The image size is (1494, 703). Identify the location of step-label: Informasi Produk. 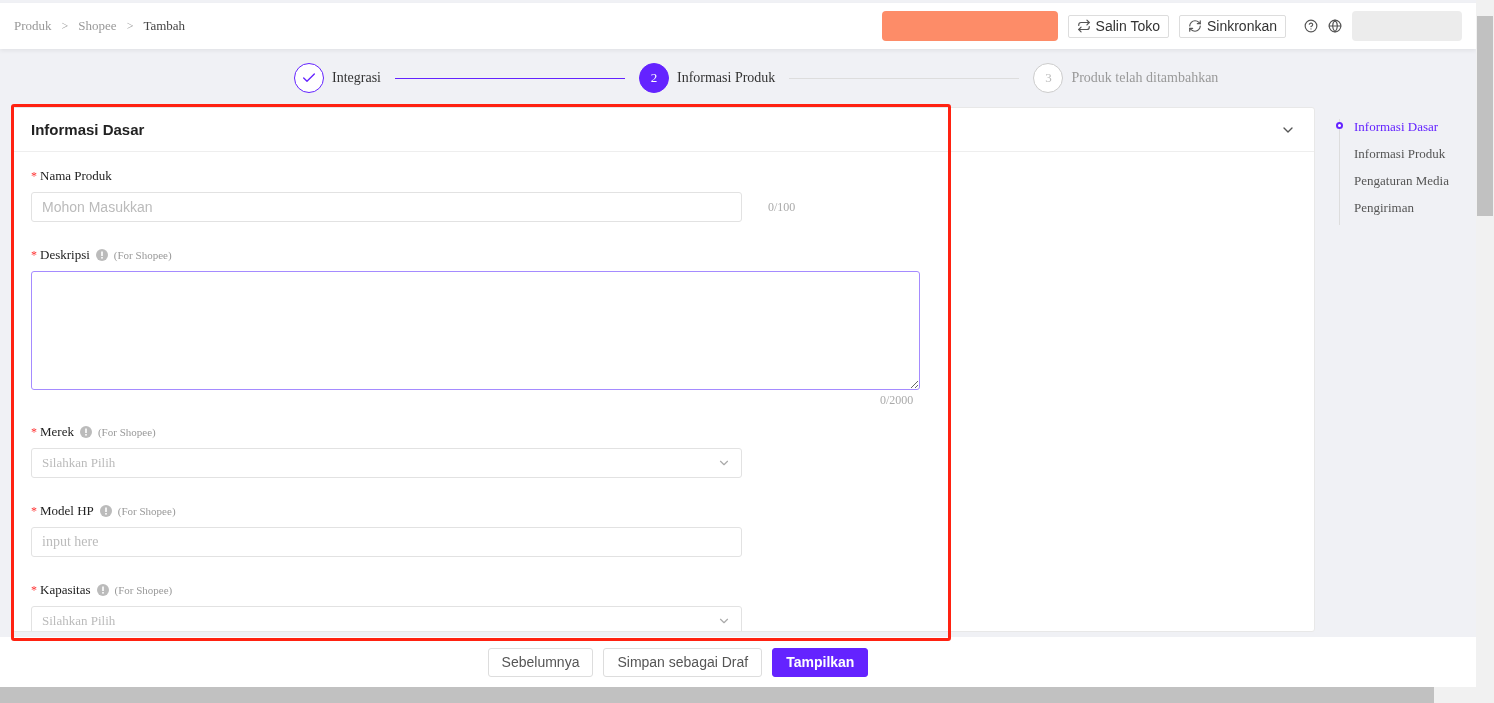
(726, 78).